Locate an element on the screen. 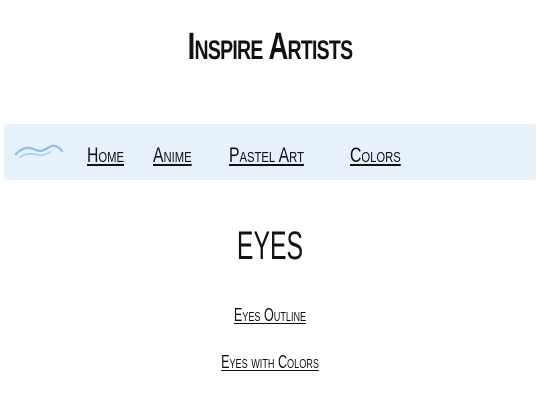  section-heading: EYES is located at coordinates (270, 246).